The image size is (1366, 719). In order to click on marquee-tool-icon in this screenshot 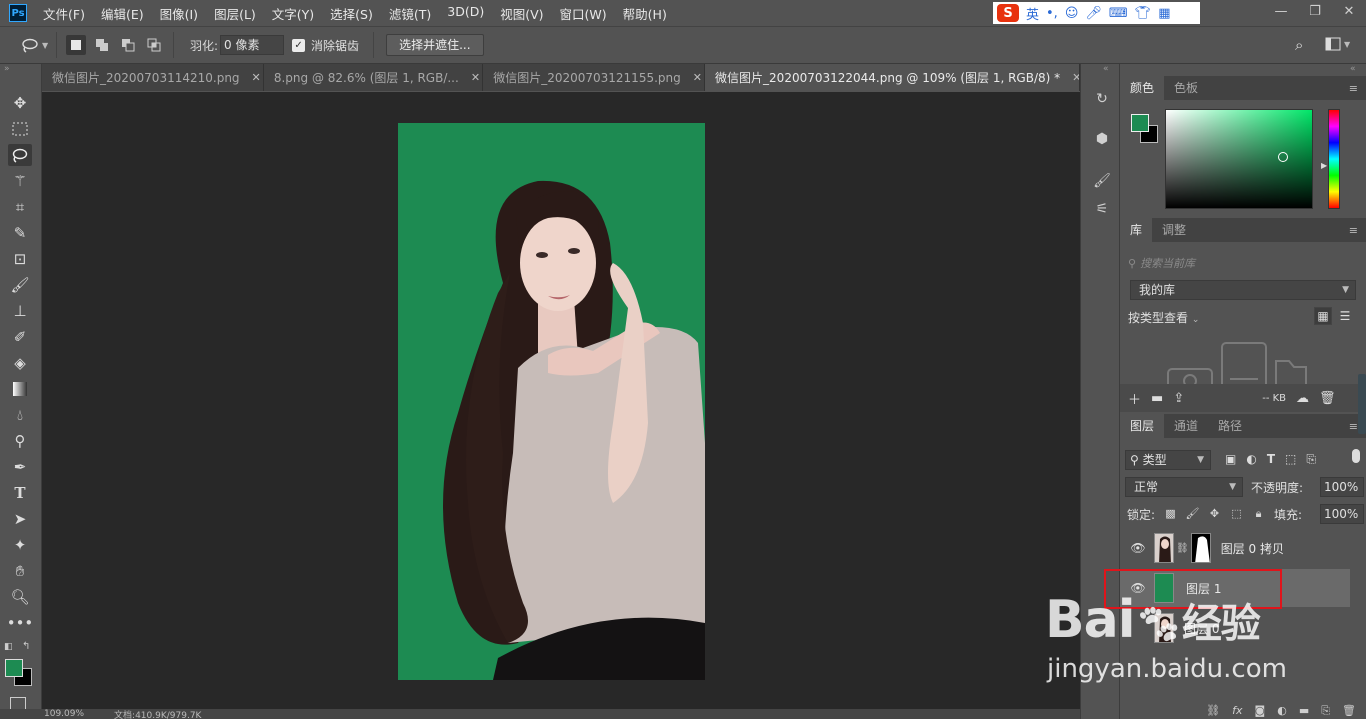, I will do `click(20, 129)`.